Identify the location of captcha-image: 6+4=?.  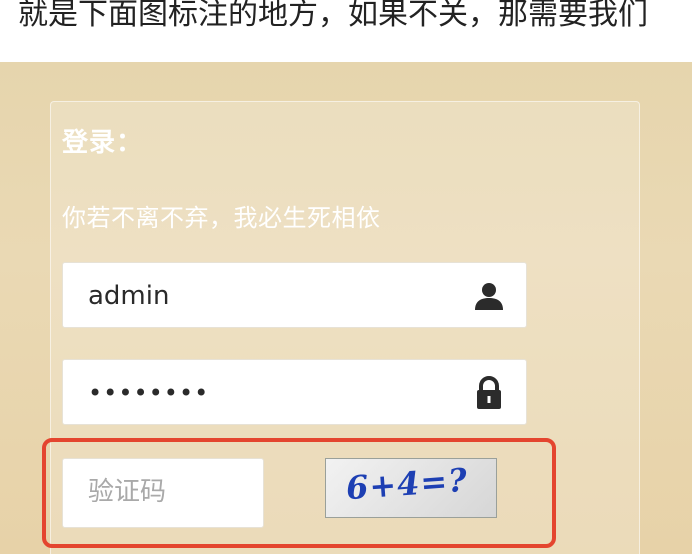
(411, 488).